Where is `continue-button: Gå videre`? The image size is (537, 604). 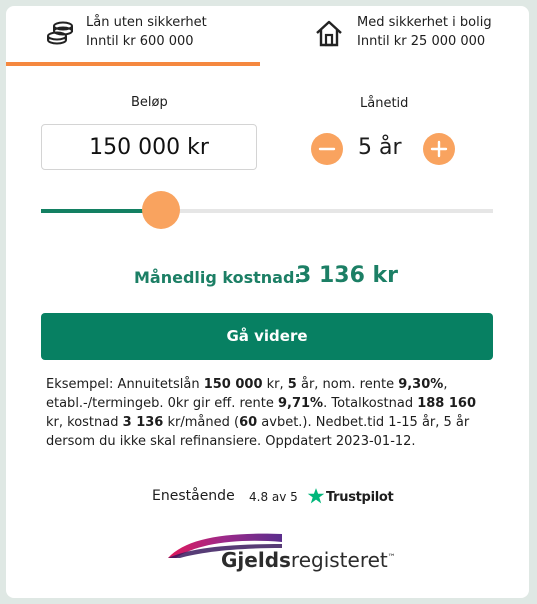 continue-button: Gå videre is located at coordinates (267, 336).